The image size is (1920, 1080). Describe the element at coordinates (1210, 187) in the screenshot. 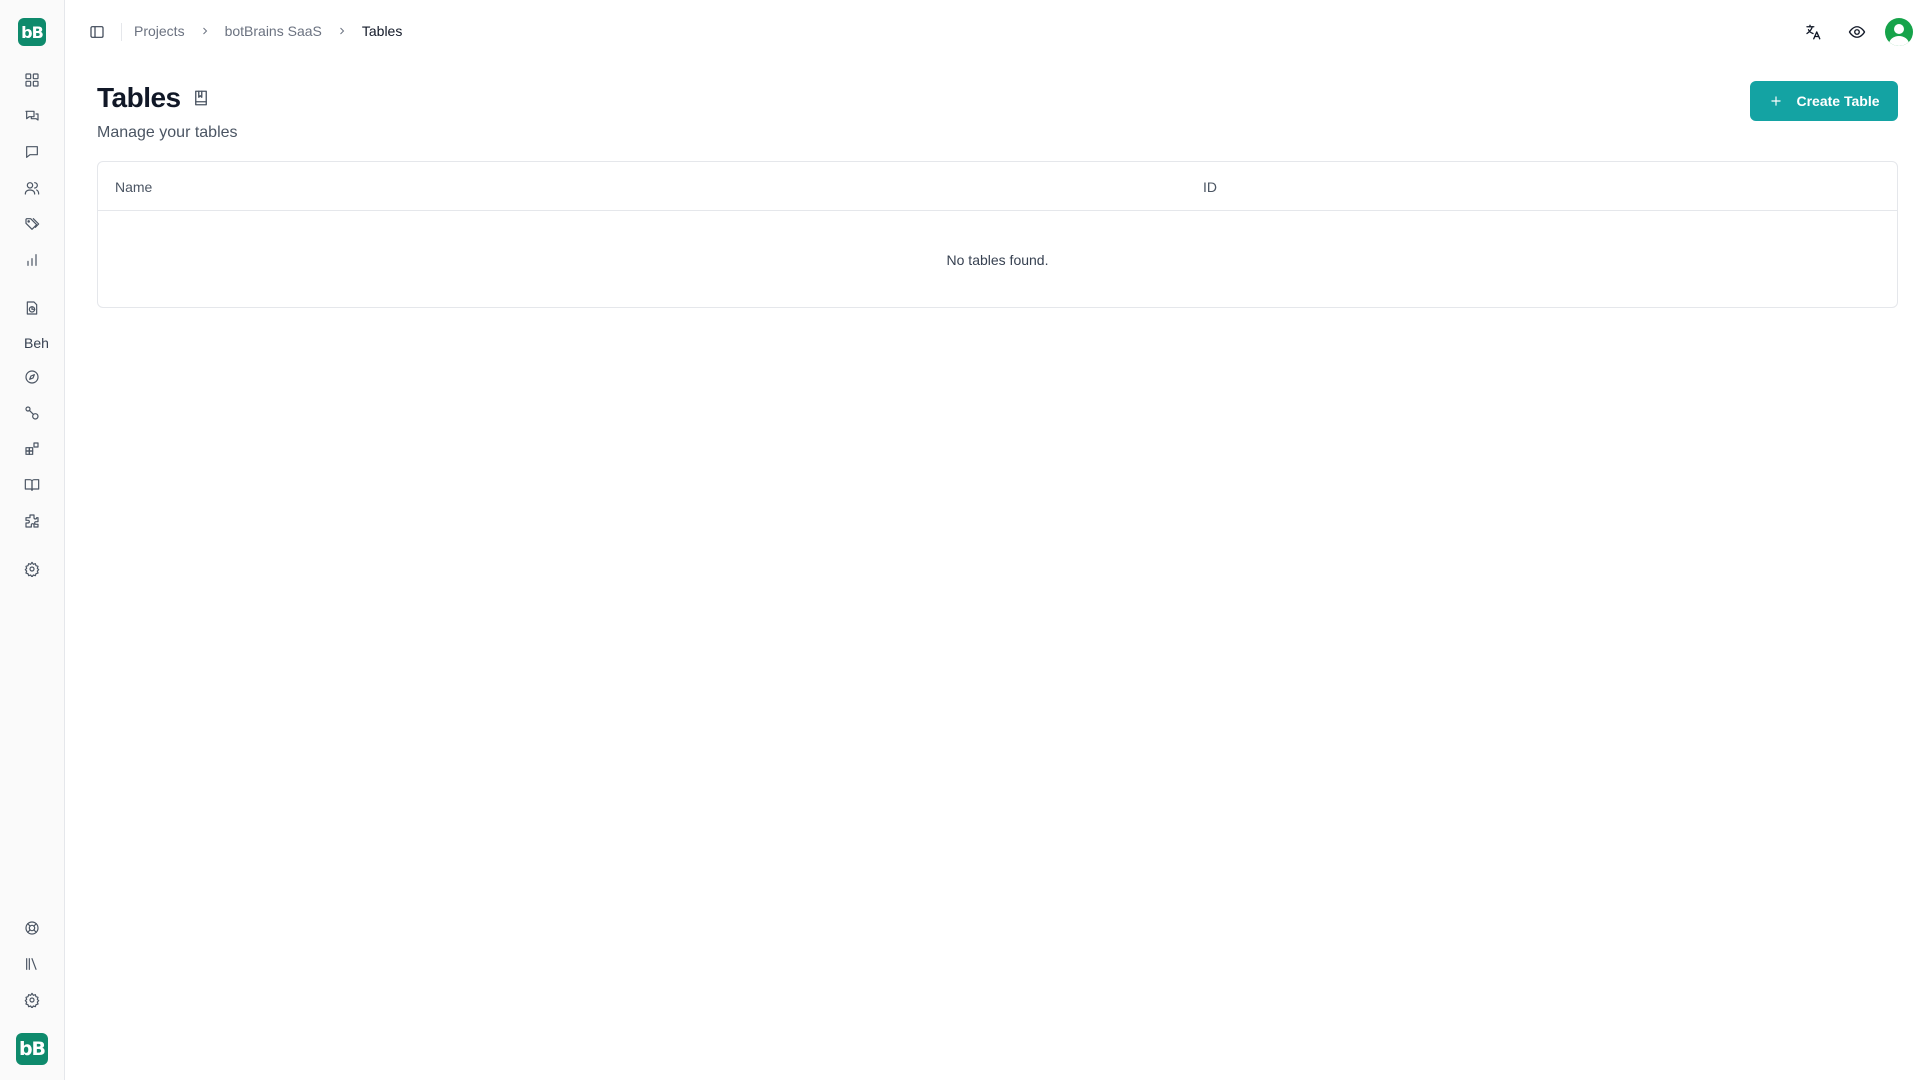

I see `column-header-id: ID` at that location.